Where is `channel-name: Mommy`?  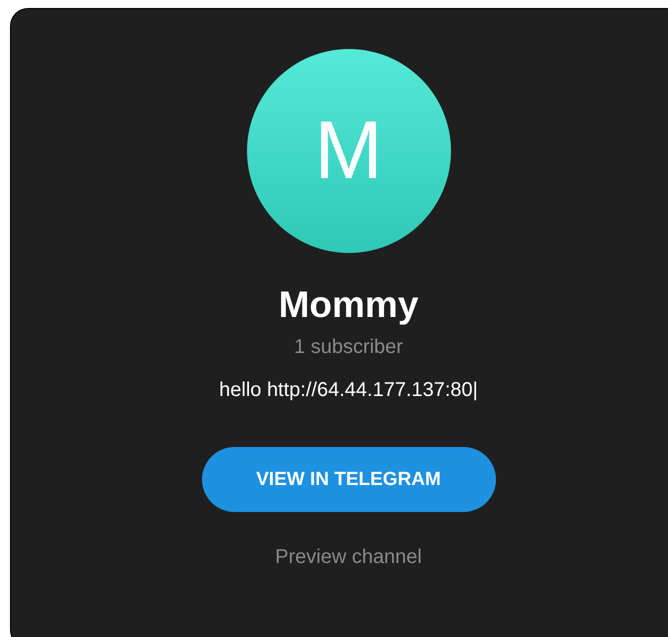
channel-name: Mommy is located at coordinates (348, 305).